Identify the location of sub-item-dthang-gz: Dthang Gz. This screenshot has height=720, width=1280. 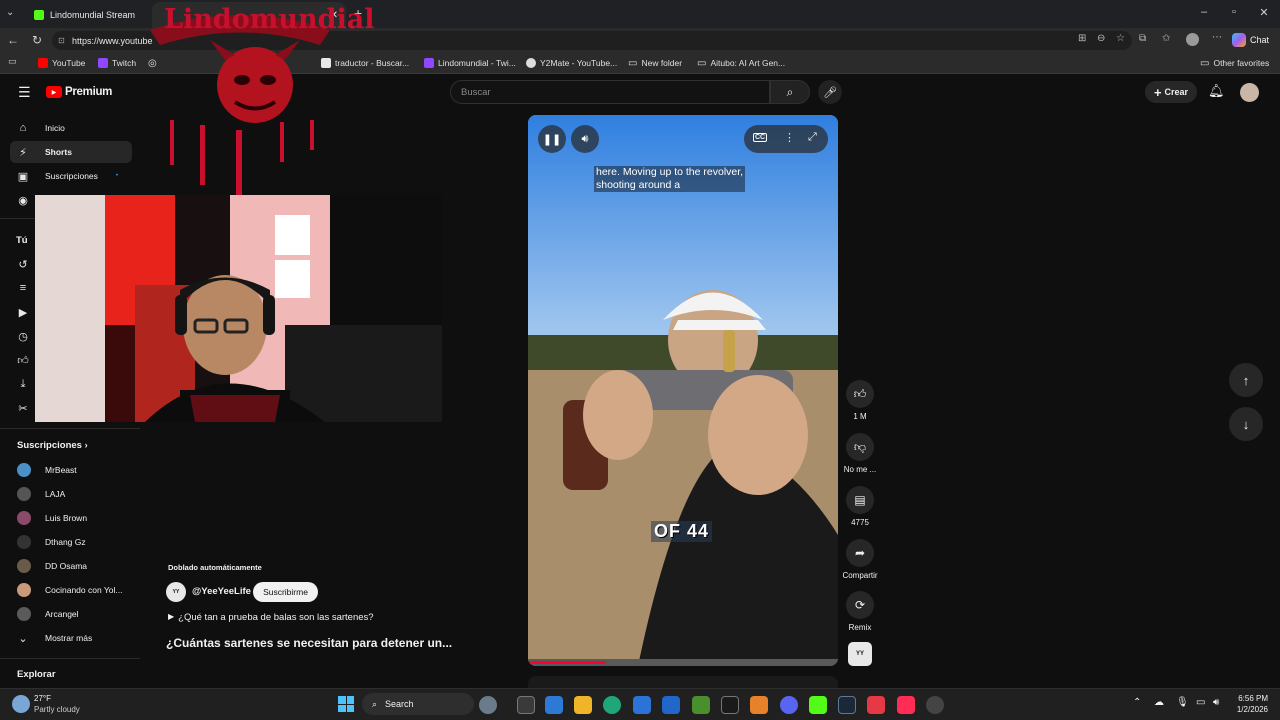
(71, 542).